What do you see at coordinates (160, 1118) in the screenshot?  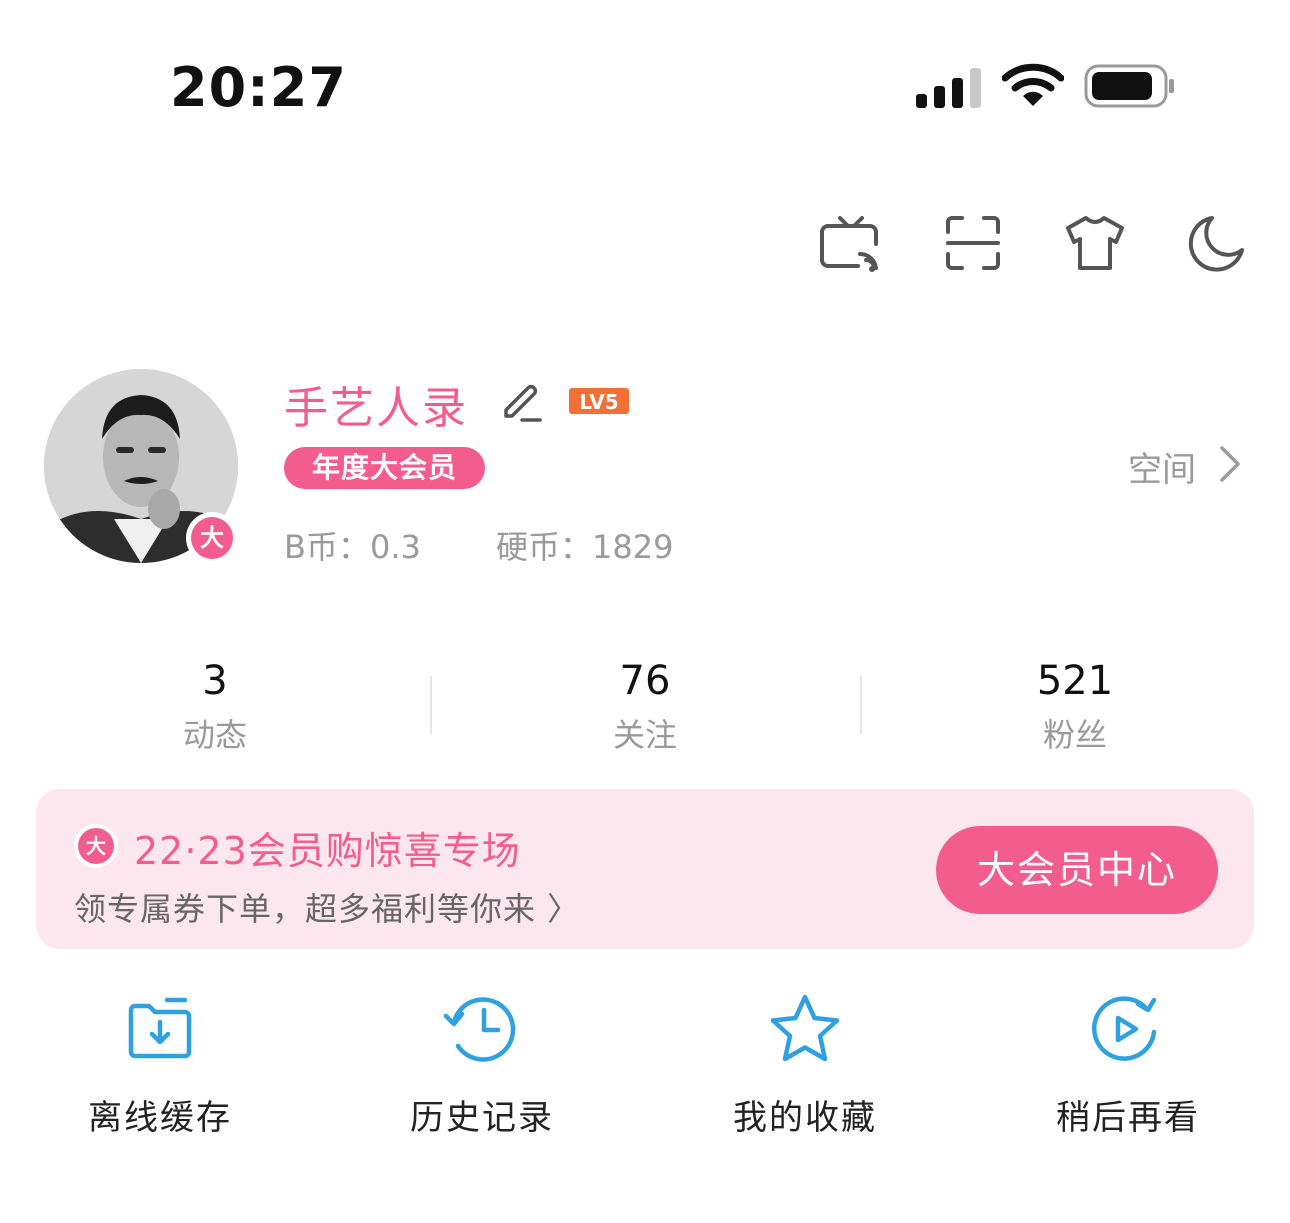 I see `quick-action-offline-cache-label: 离线缓存` at bounding box center [160, 1118].